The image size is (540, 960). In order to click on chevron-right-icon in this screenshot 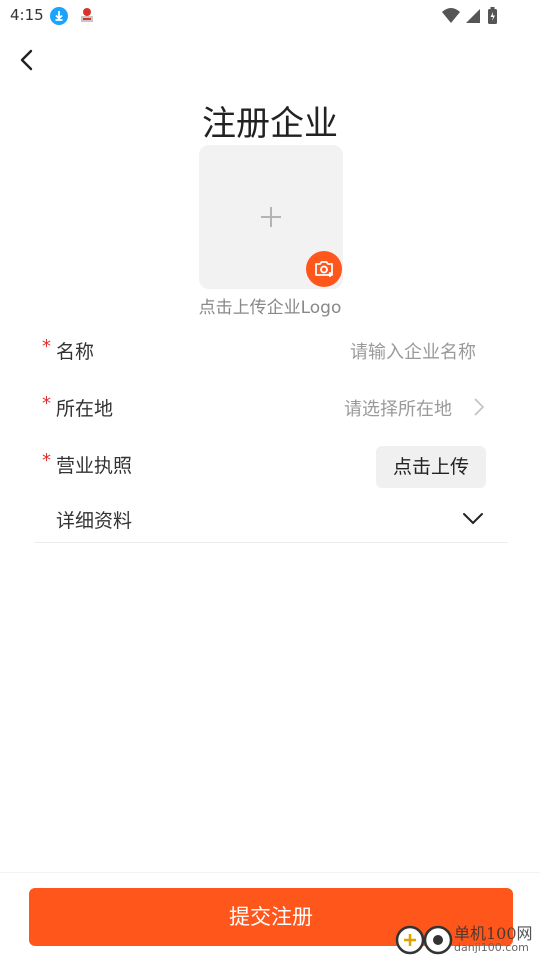, I will do `click(479, 407)`.